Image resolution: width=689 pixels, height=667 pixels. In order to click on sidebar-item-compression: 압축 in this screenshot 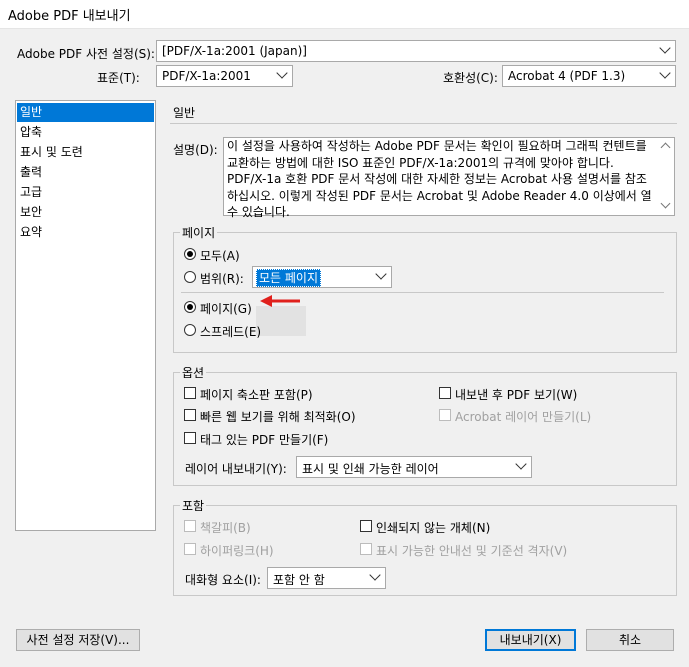, I will do `click(85, 132)`.